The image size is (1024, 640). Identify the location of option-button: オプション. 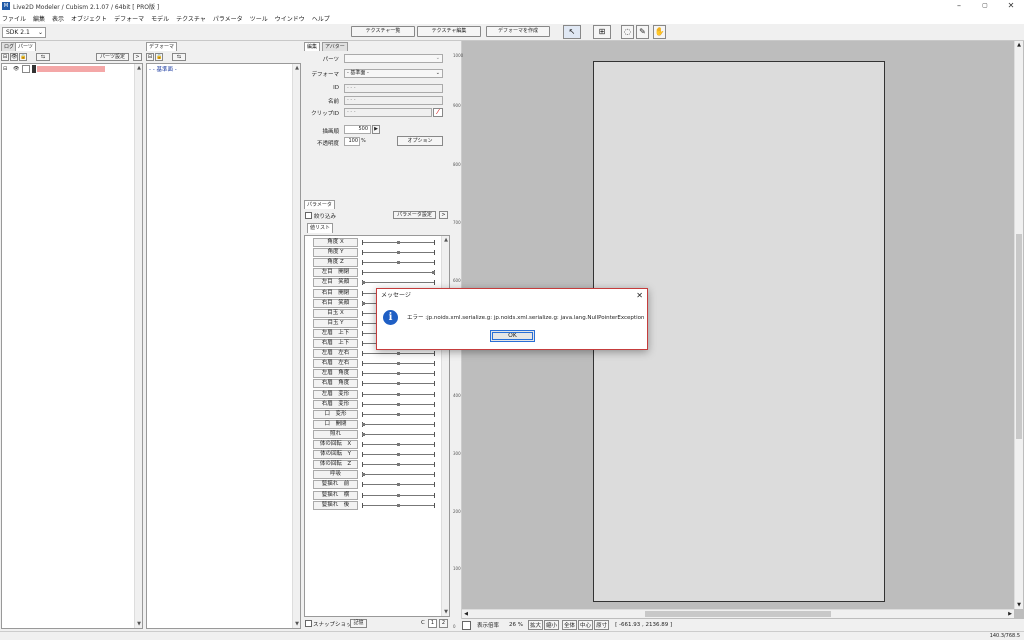
(420, 141).